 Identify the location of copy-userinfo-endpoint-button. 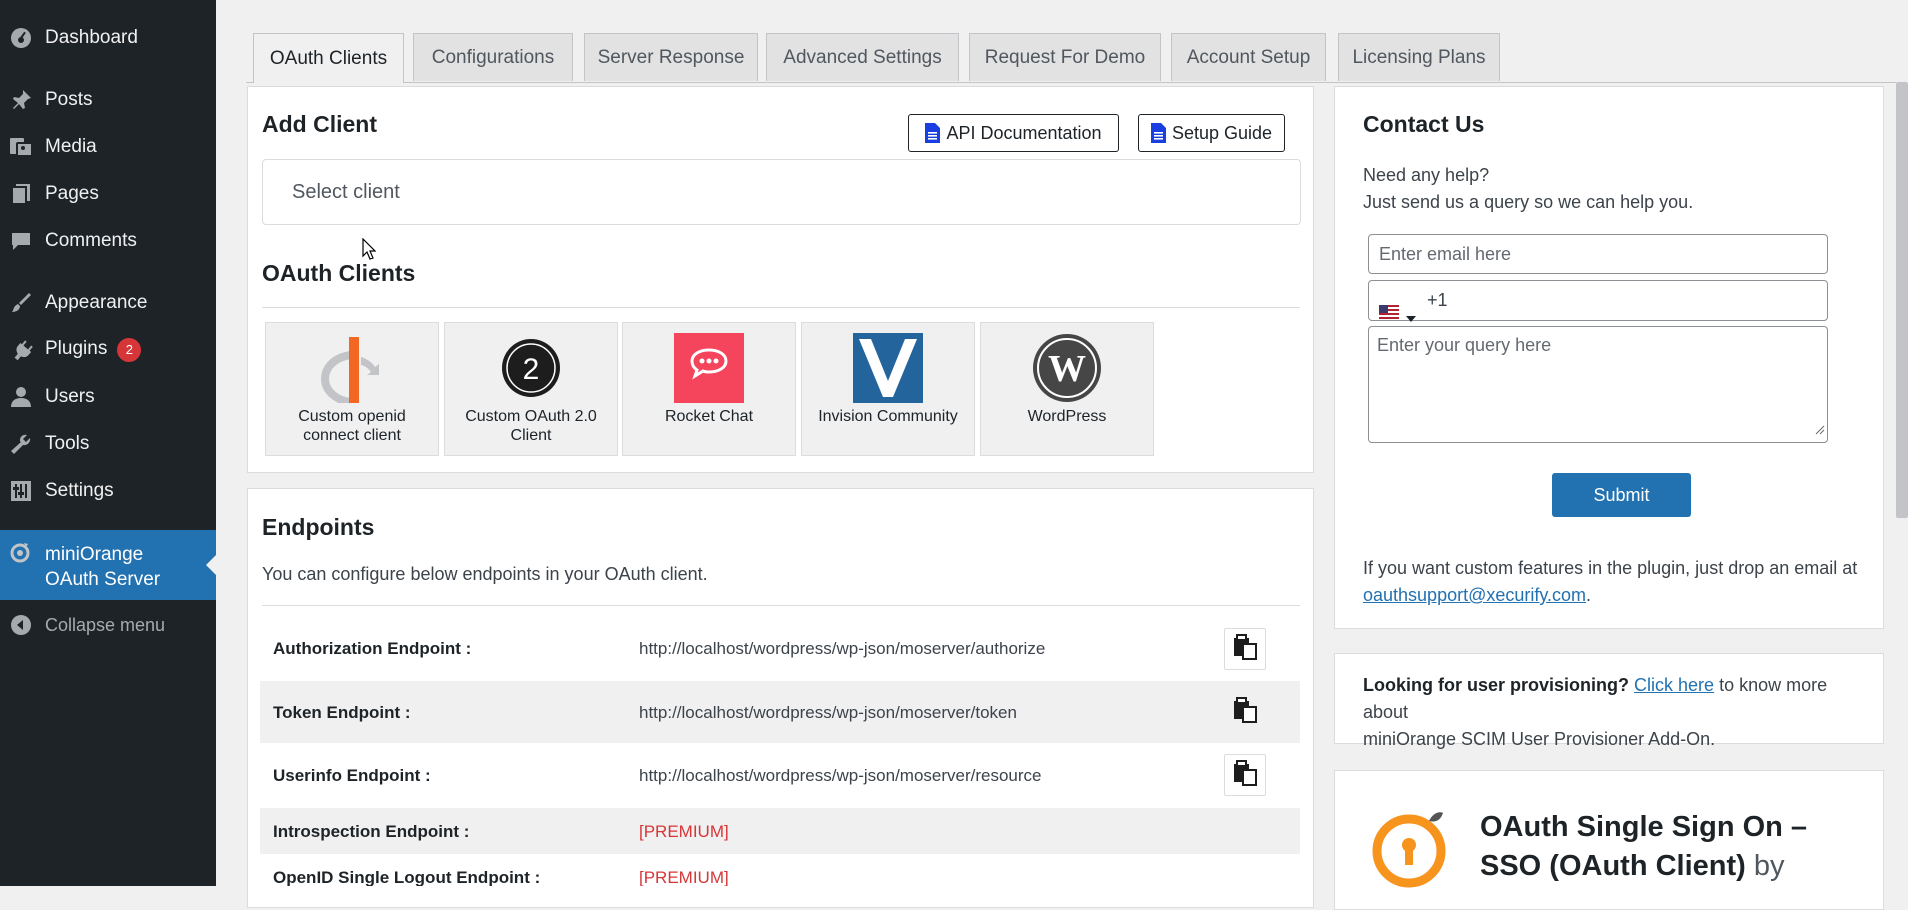
(1245, 775).